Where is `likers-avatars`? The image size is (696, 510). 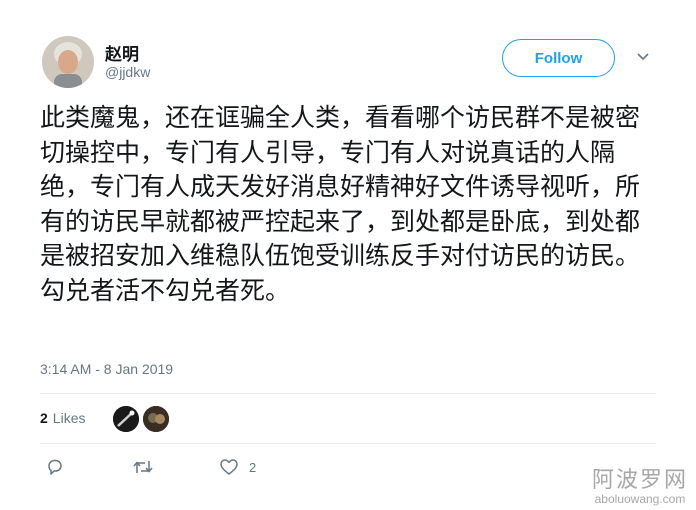
likers-avatars is located at coordinates (141, 419).